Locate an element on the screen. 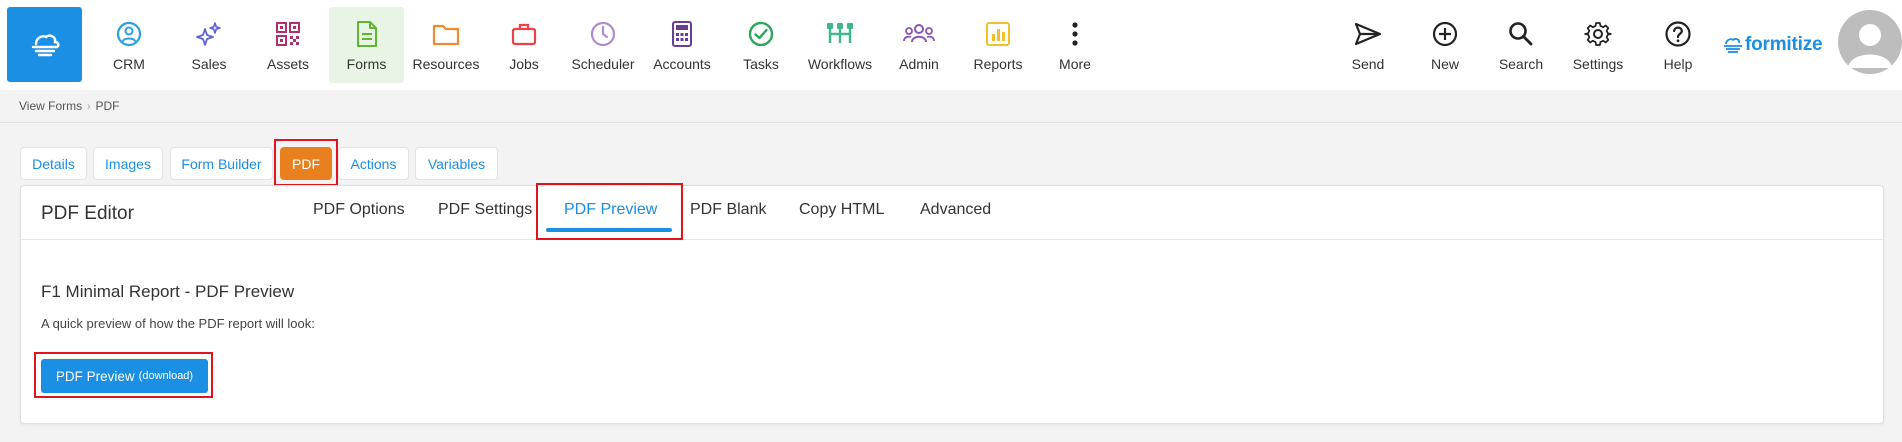 This screenshot has width=1902, height=442. breadcrumb: View Forms › PDF is located at coordinates (69, 106).